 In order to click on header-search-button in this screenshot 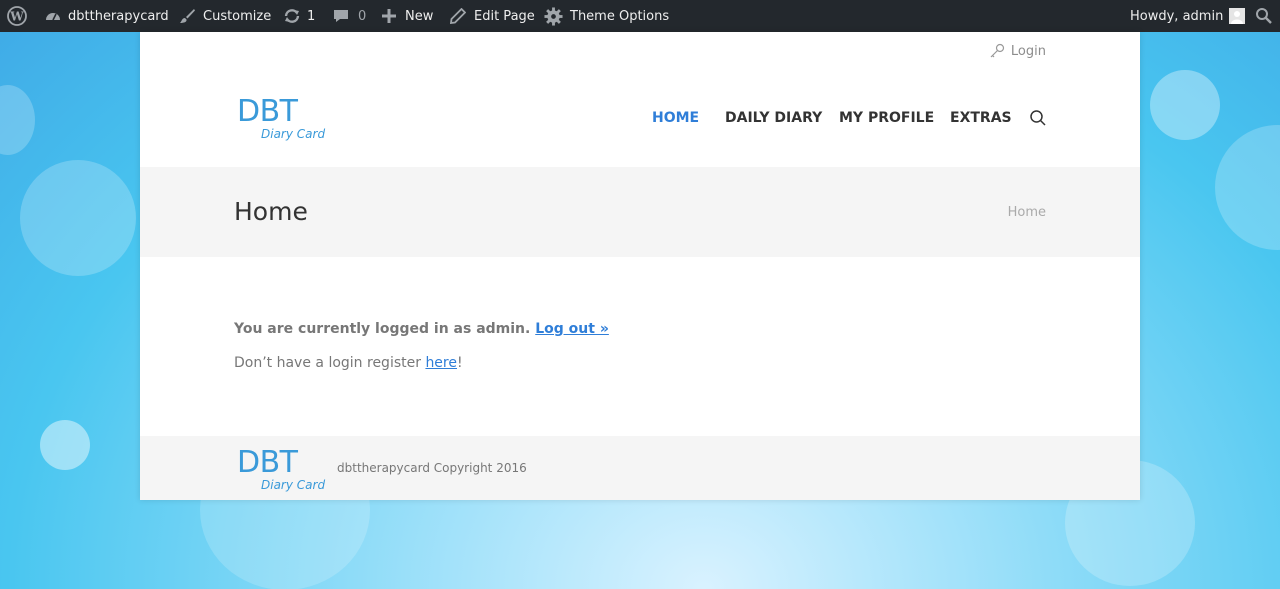, I will do `click(1039, 119)`.